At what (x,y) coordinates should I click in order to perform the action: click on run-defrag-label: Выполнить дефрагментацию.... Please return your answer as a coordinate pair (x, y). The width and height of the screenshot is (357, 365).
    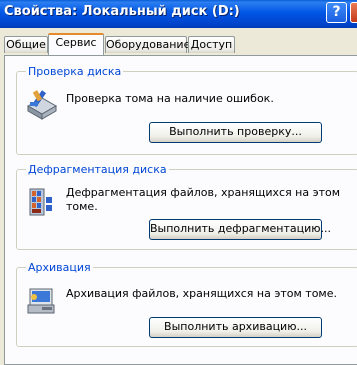
    Looking at the image, I should click on (240, 228).